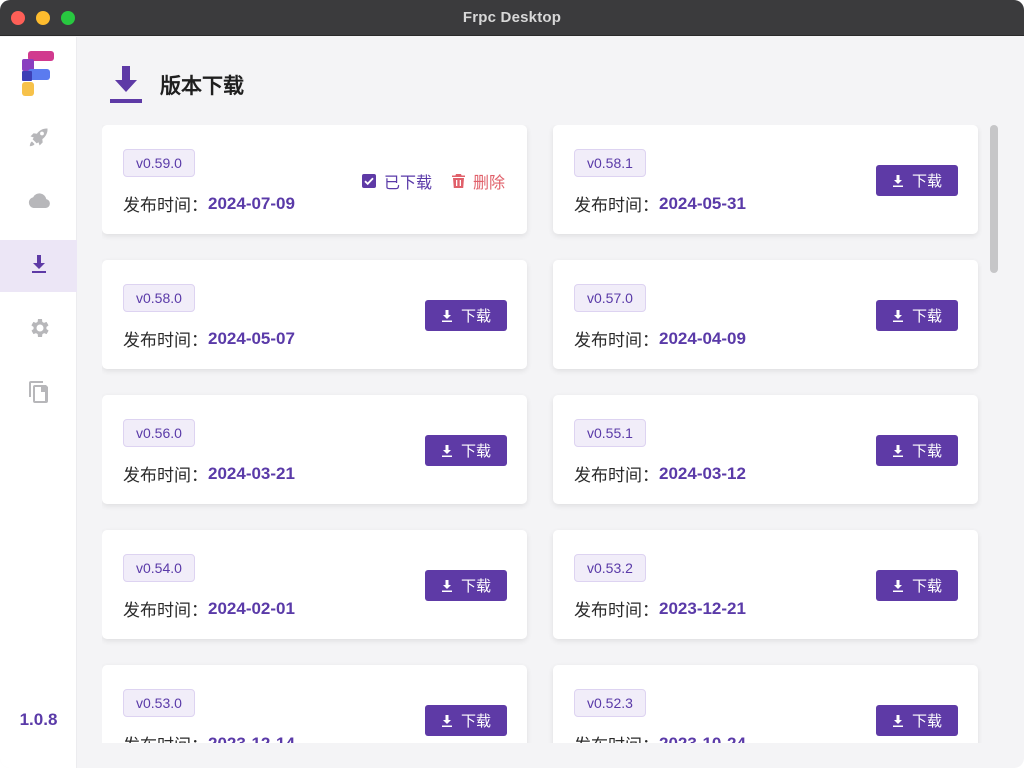 This screenshot has height=768, width=1024. I want to click on release-date: 发布时间： 2023-10-24, so click(660, 737).